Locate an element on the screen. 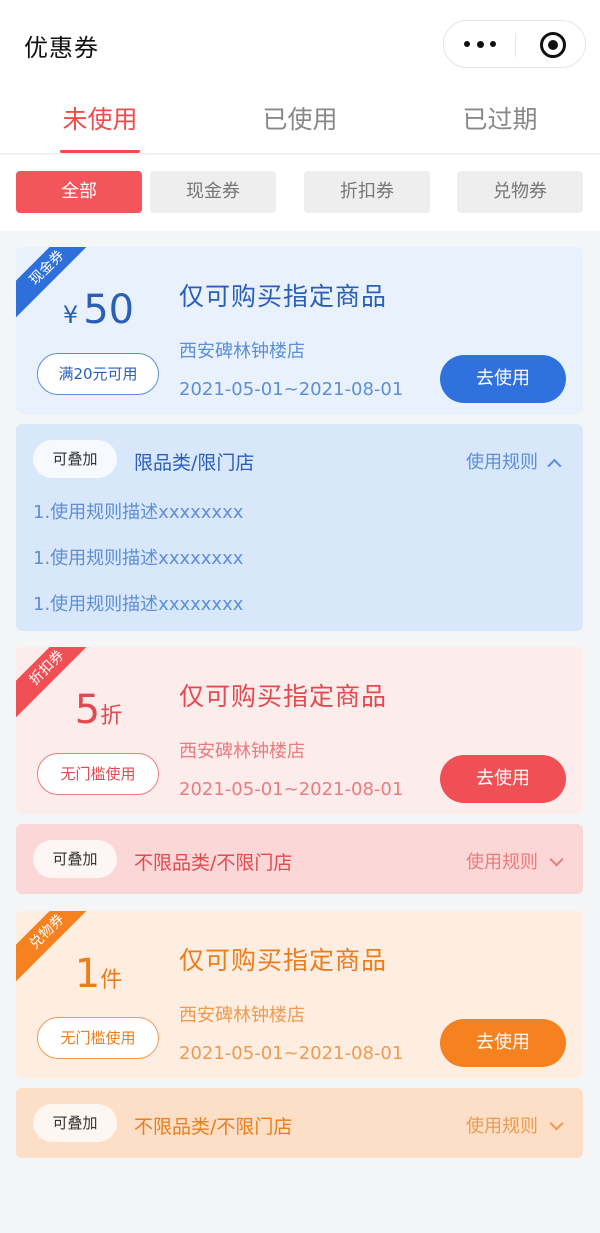 Image resolution: width=600 pixels, height=1233 pixels. coupon-amount: 1件 is located at coordinates (98, 974).